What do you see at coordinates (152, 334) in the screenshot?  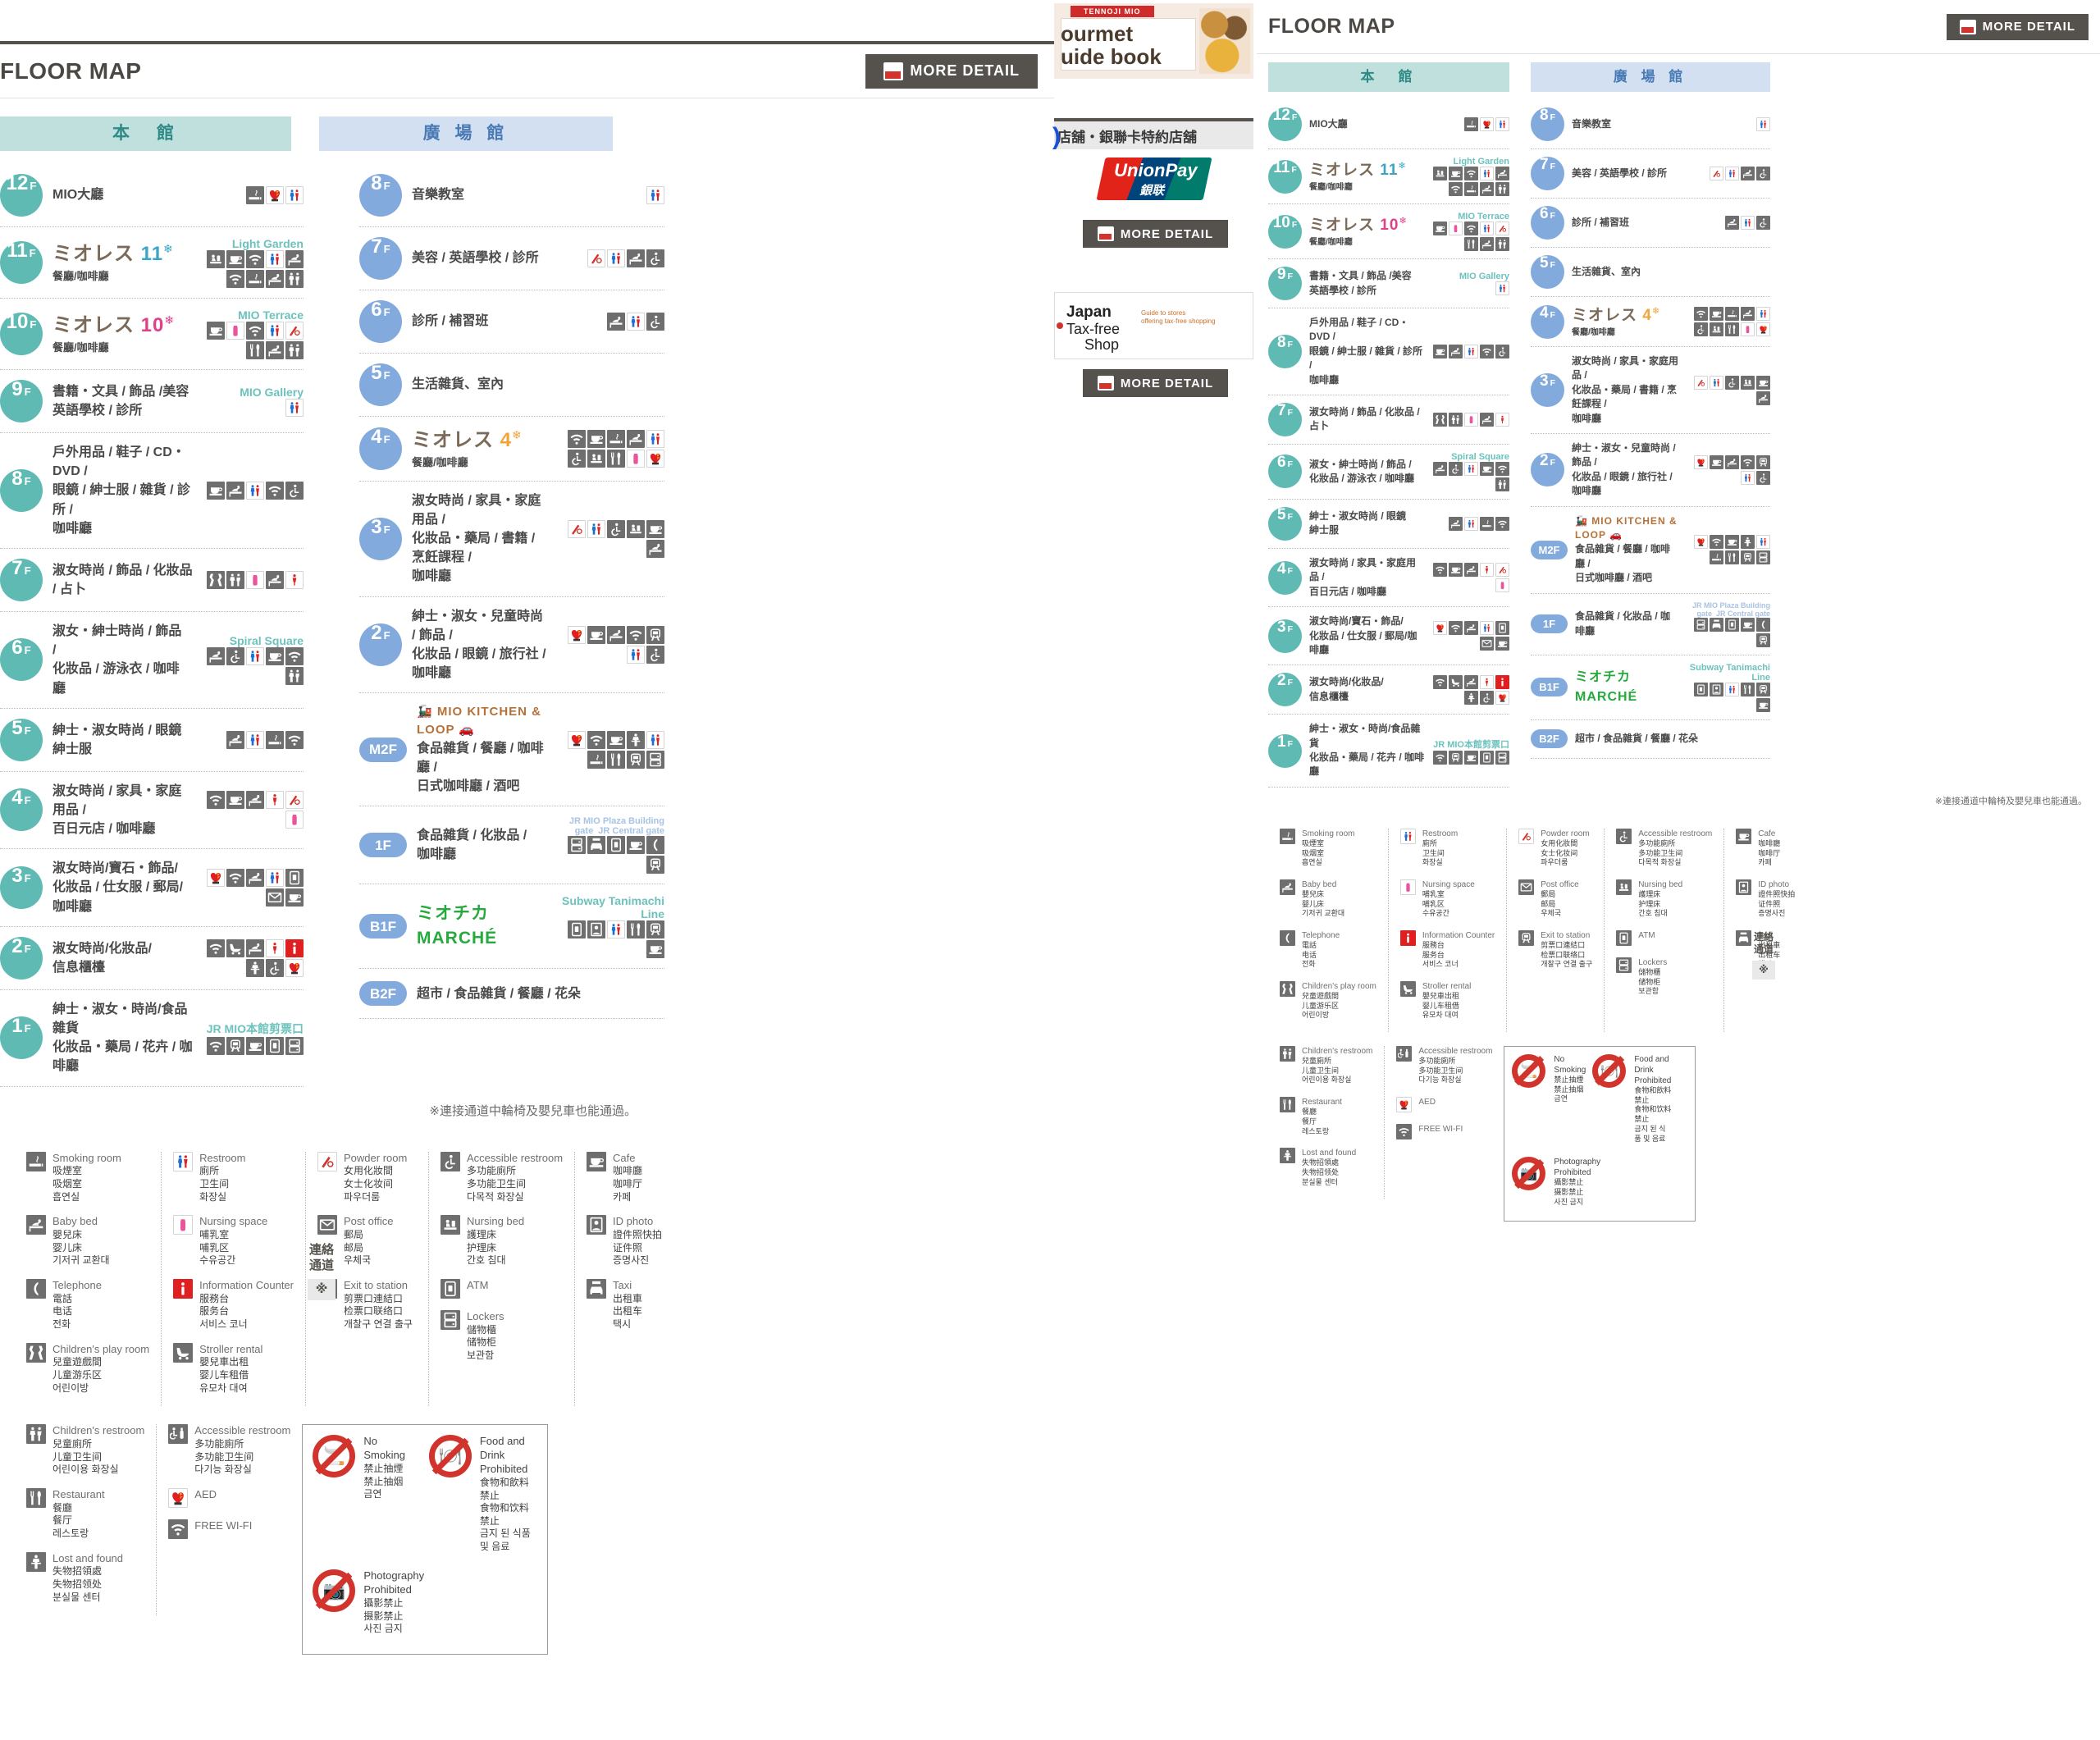 I see `floor-row: 10 F ミオレス 10❄ 餐廳/咖啡廳 MIO Terrace` at bounding box center [152, 334].